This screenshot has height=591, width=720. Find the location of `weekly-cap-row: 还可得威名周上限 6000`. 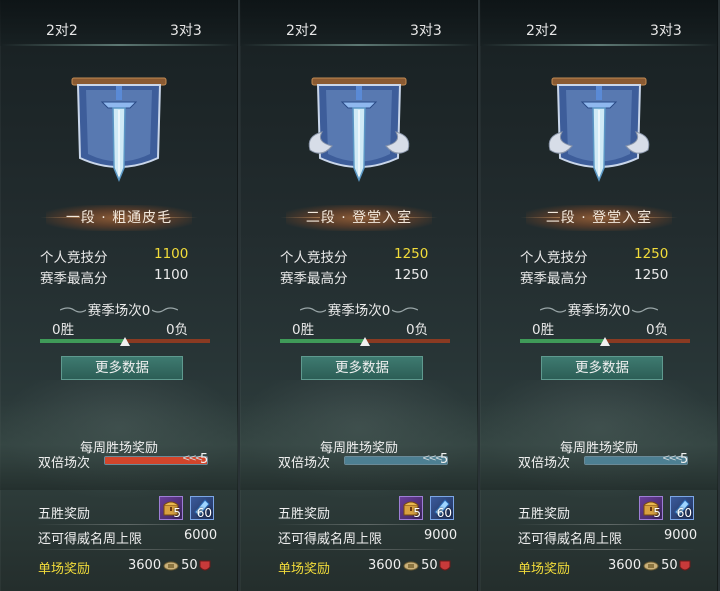

weekly-cap-row: 还可得威名周上限 6000 is located at coordinates (127, 537).